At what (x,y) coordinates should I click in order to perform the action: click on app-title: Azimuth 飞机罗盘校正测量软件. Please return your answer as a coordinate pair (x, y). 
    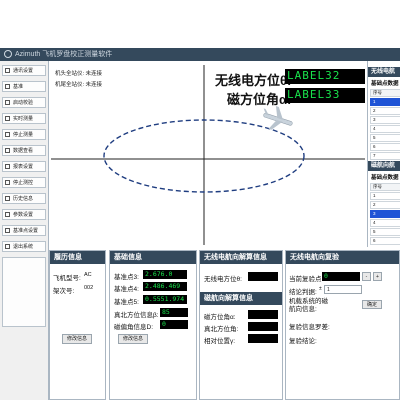
    Looking at the image, I should click on (64, 54).